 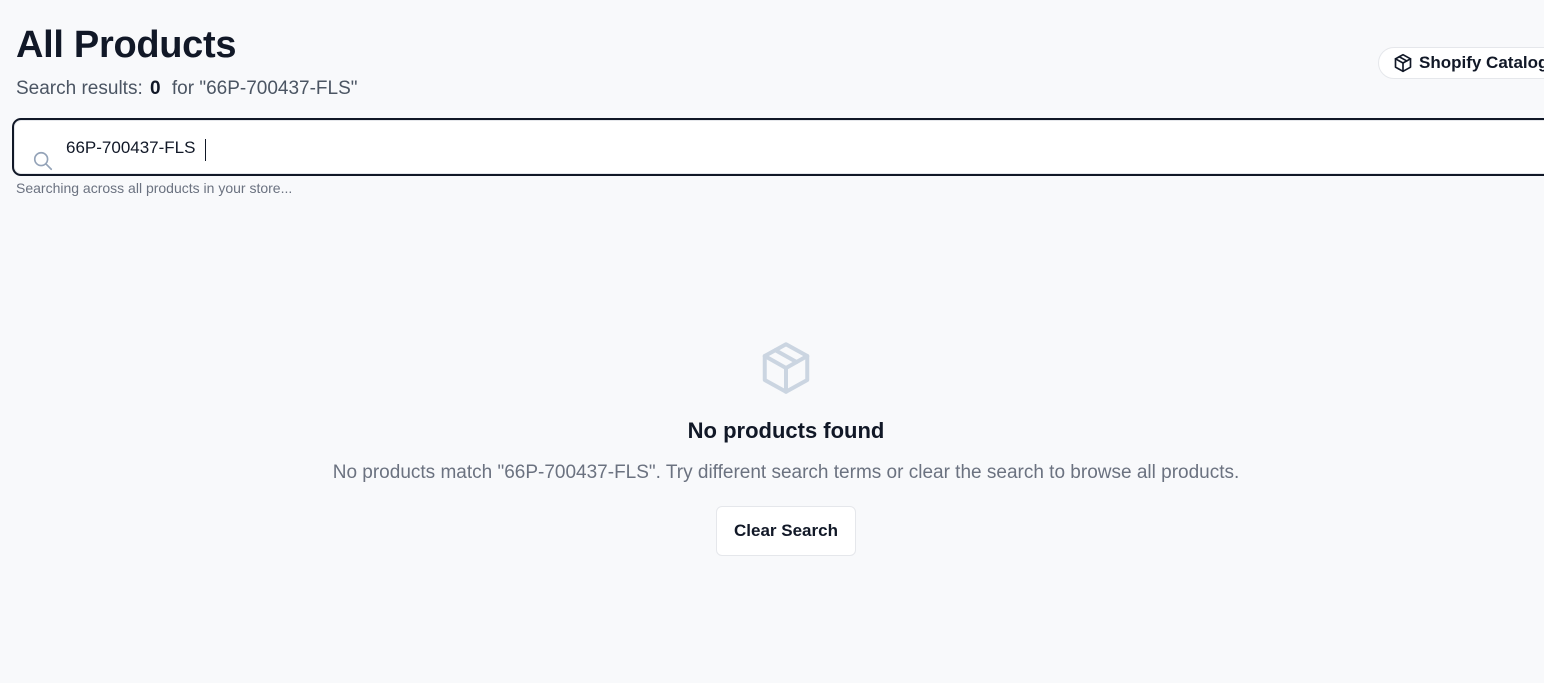 I want to click on text-caret, so click(x=205, y=150).